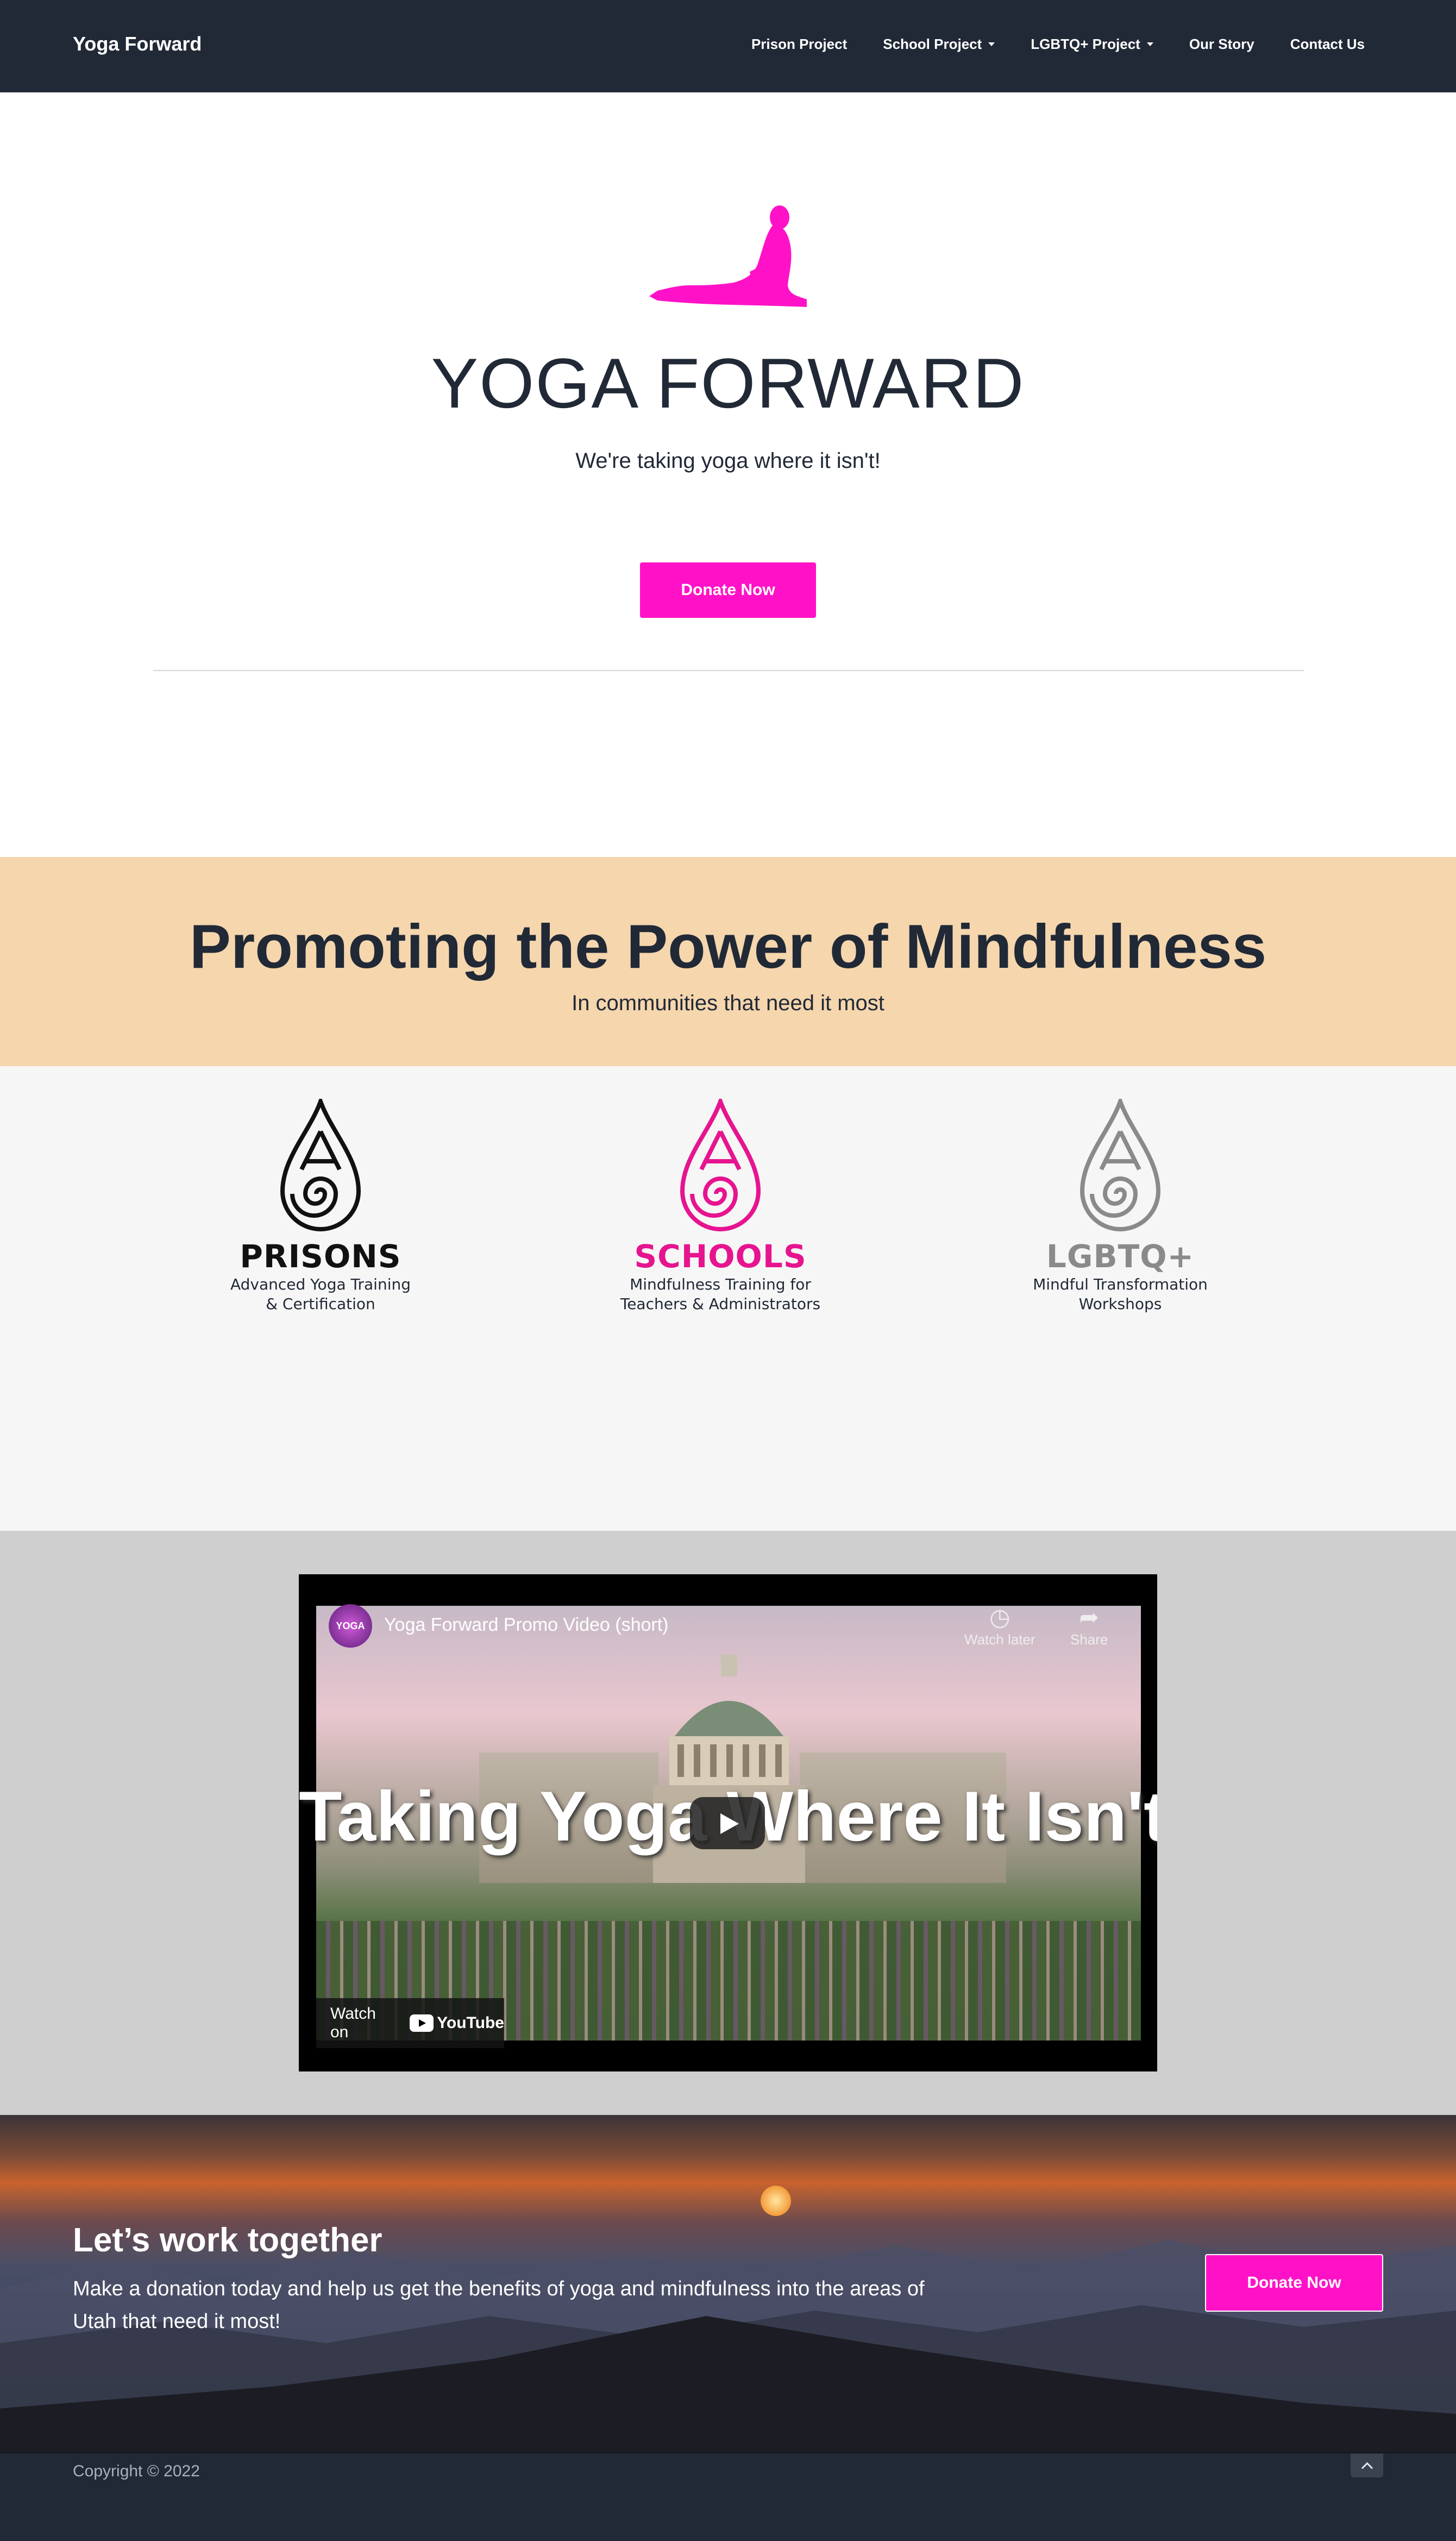 Image resolution: width=1456 pixels, height=2541 pixels. I want to click on nav-item-our-story: Our Story, so click(1221, 44).